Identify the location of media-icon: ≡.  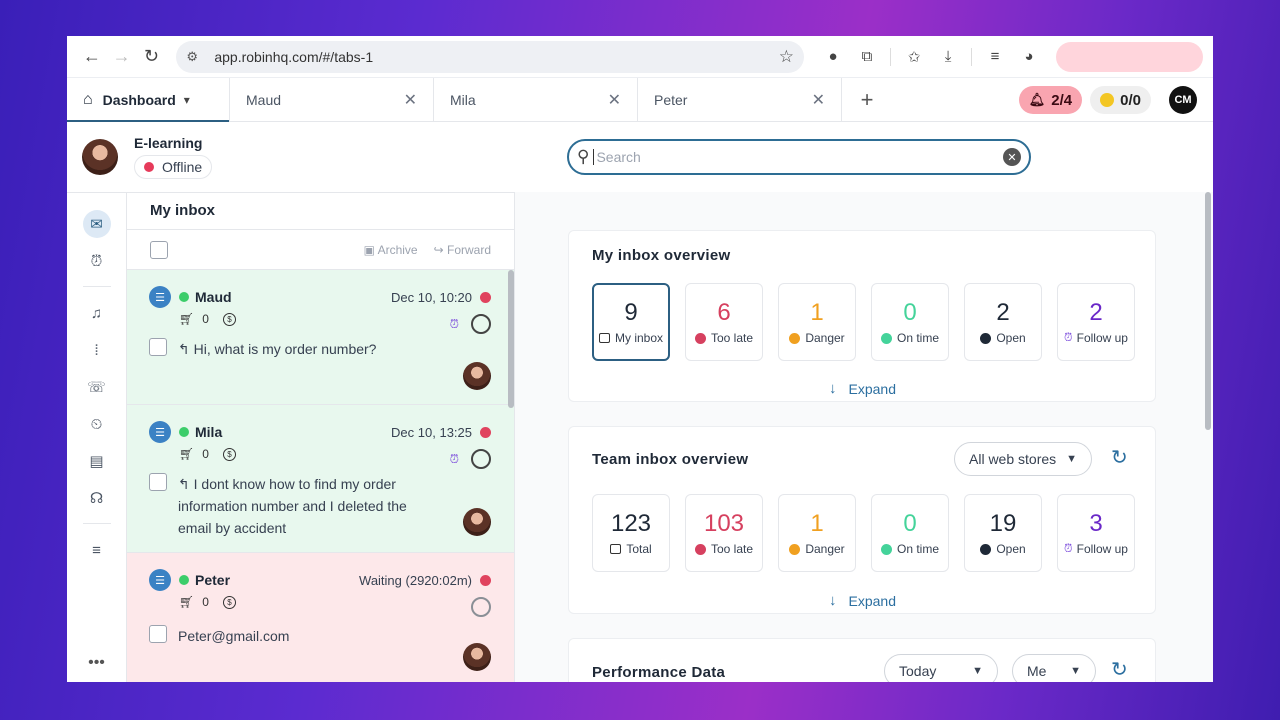
(995, 57).